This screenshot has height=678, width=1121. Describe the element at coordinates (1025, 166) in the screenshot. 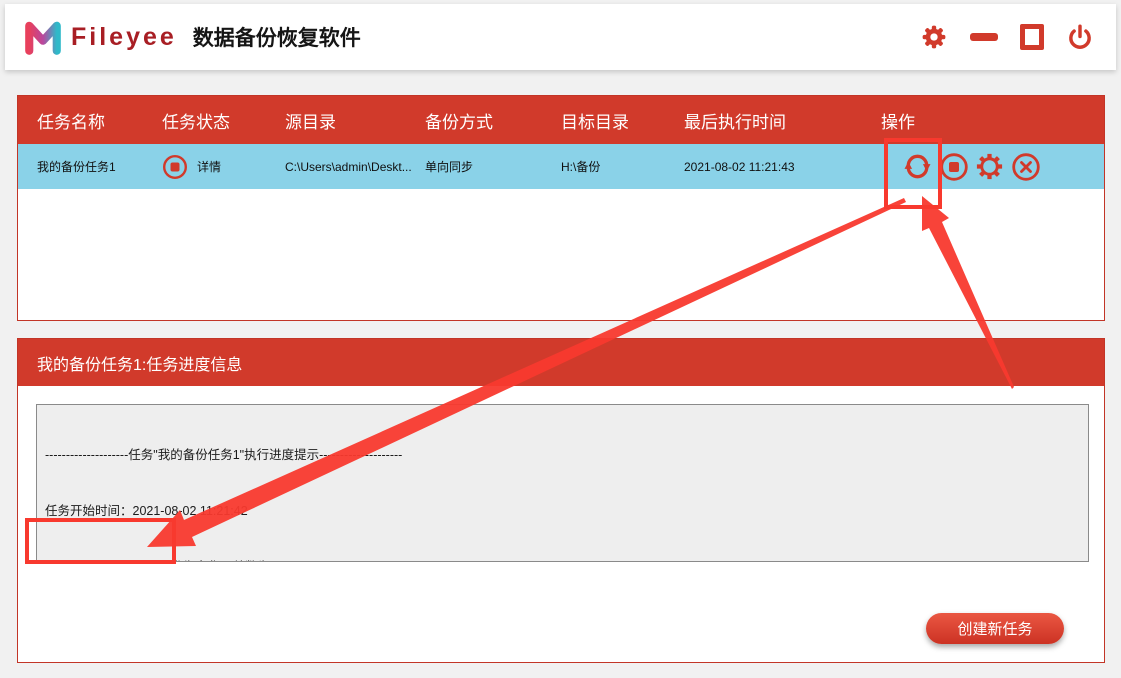

I see `close-circle-icon` at that location.